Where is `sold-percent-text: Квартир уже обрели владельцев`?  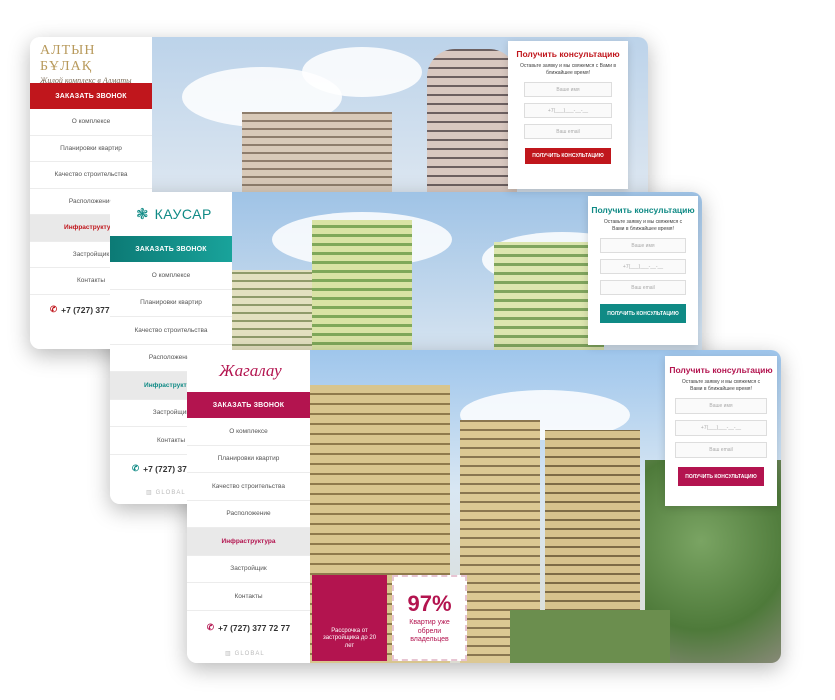
sold-percent-text: Квартир уже обрели владельцев is located at coordinates (429, 631).